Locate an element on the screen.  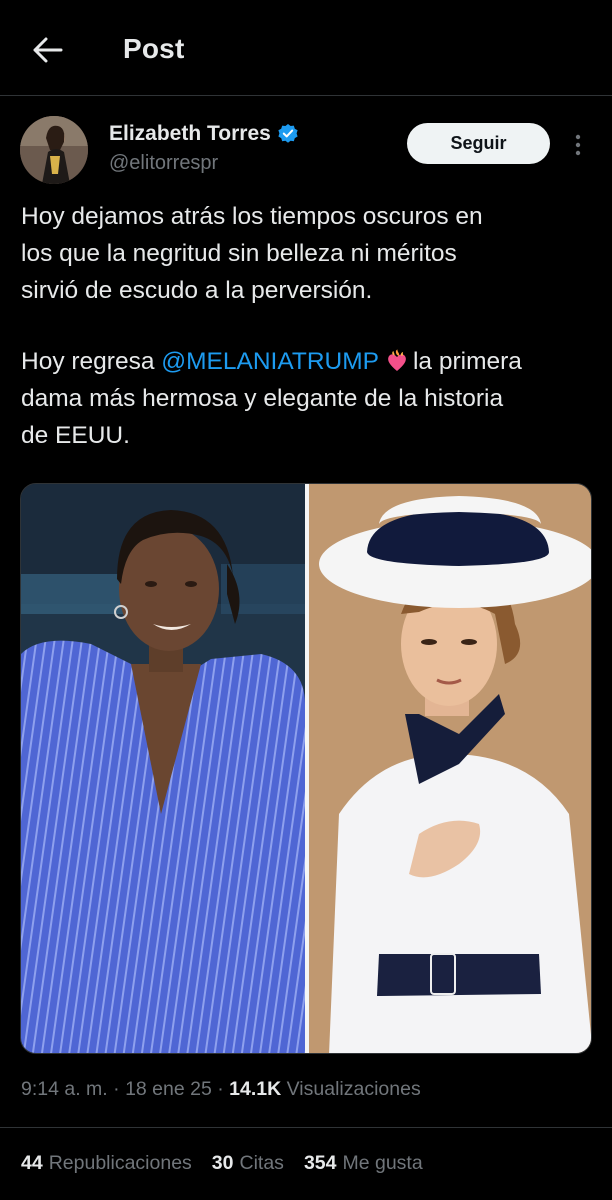
mention-link: @MELANIATRUMP is located at coordinates (270, 361).